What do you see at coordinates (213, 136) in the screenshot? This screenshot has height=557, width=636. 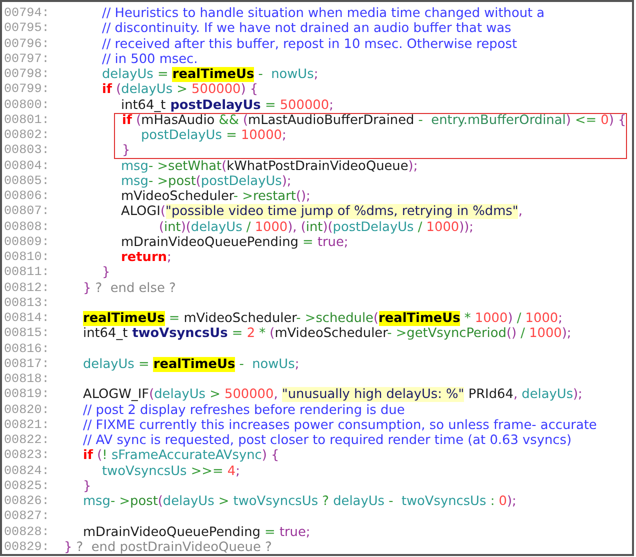 I see `code-line: postDelayUs = 10000;` at bounding box center [213, 136].